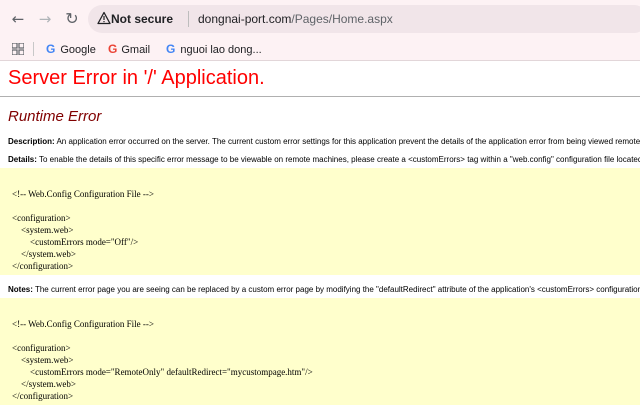 This screenshot has width=640, height=418. I want to click on bookmark-gmail: G Gmail, so click(129, 49).